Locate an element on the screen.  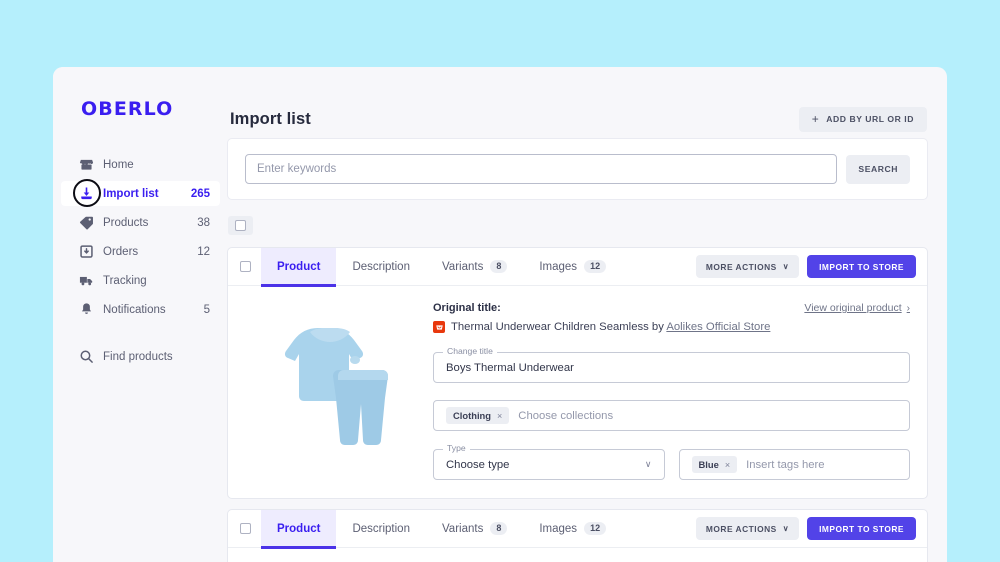
sidebar-item-orders: Orders 12 is located at coordinates (140, 251).